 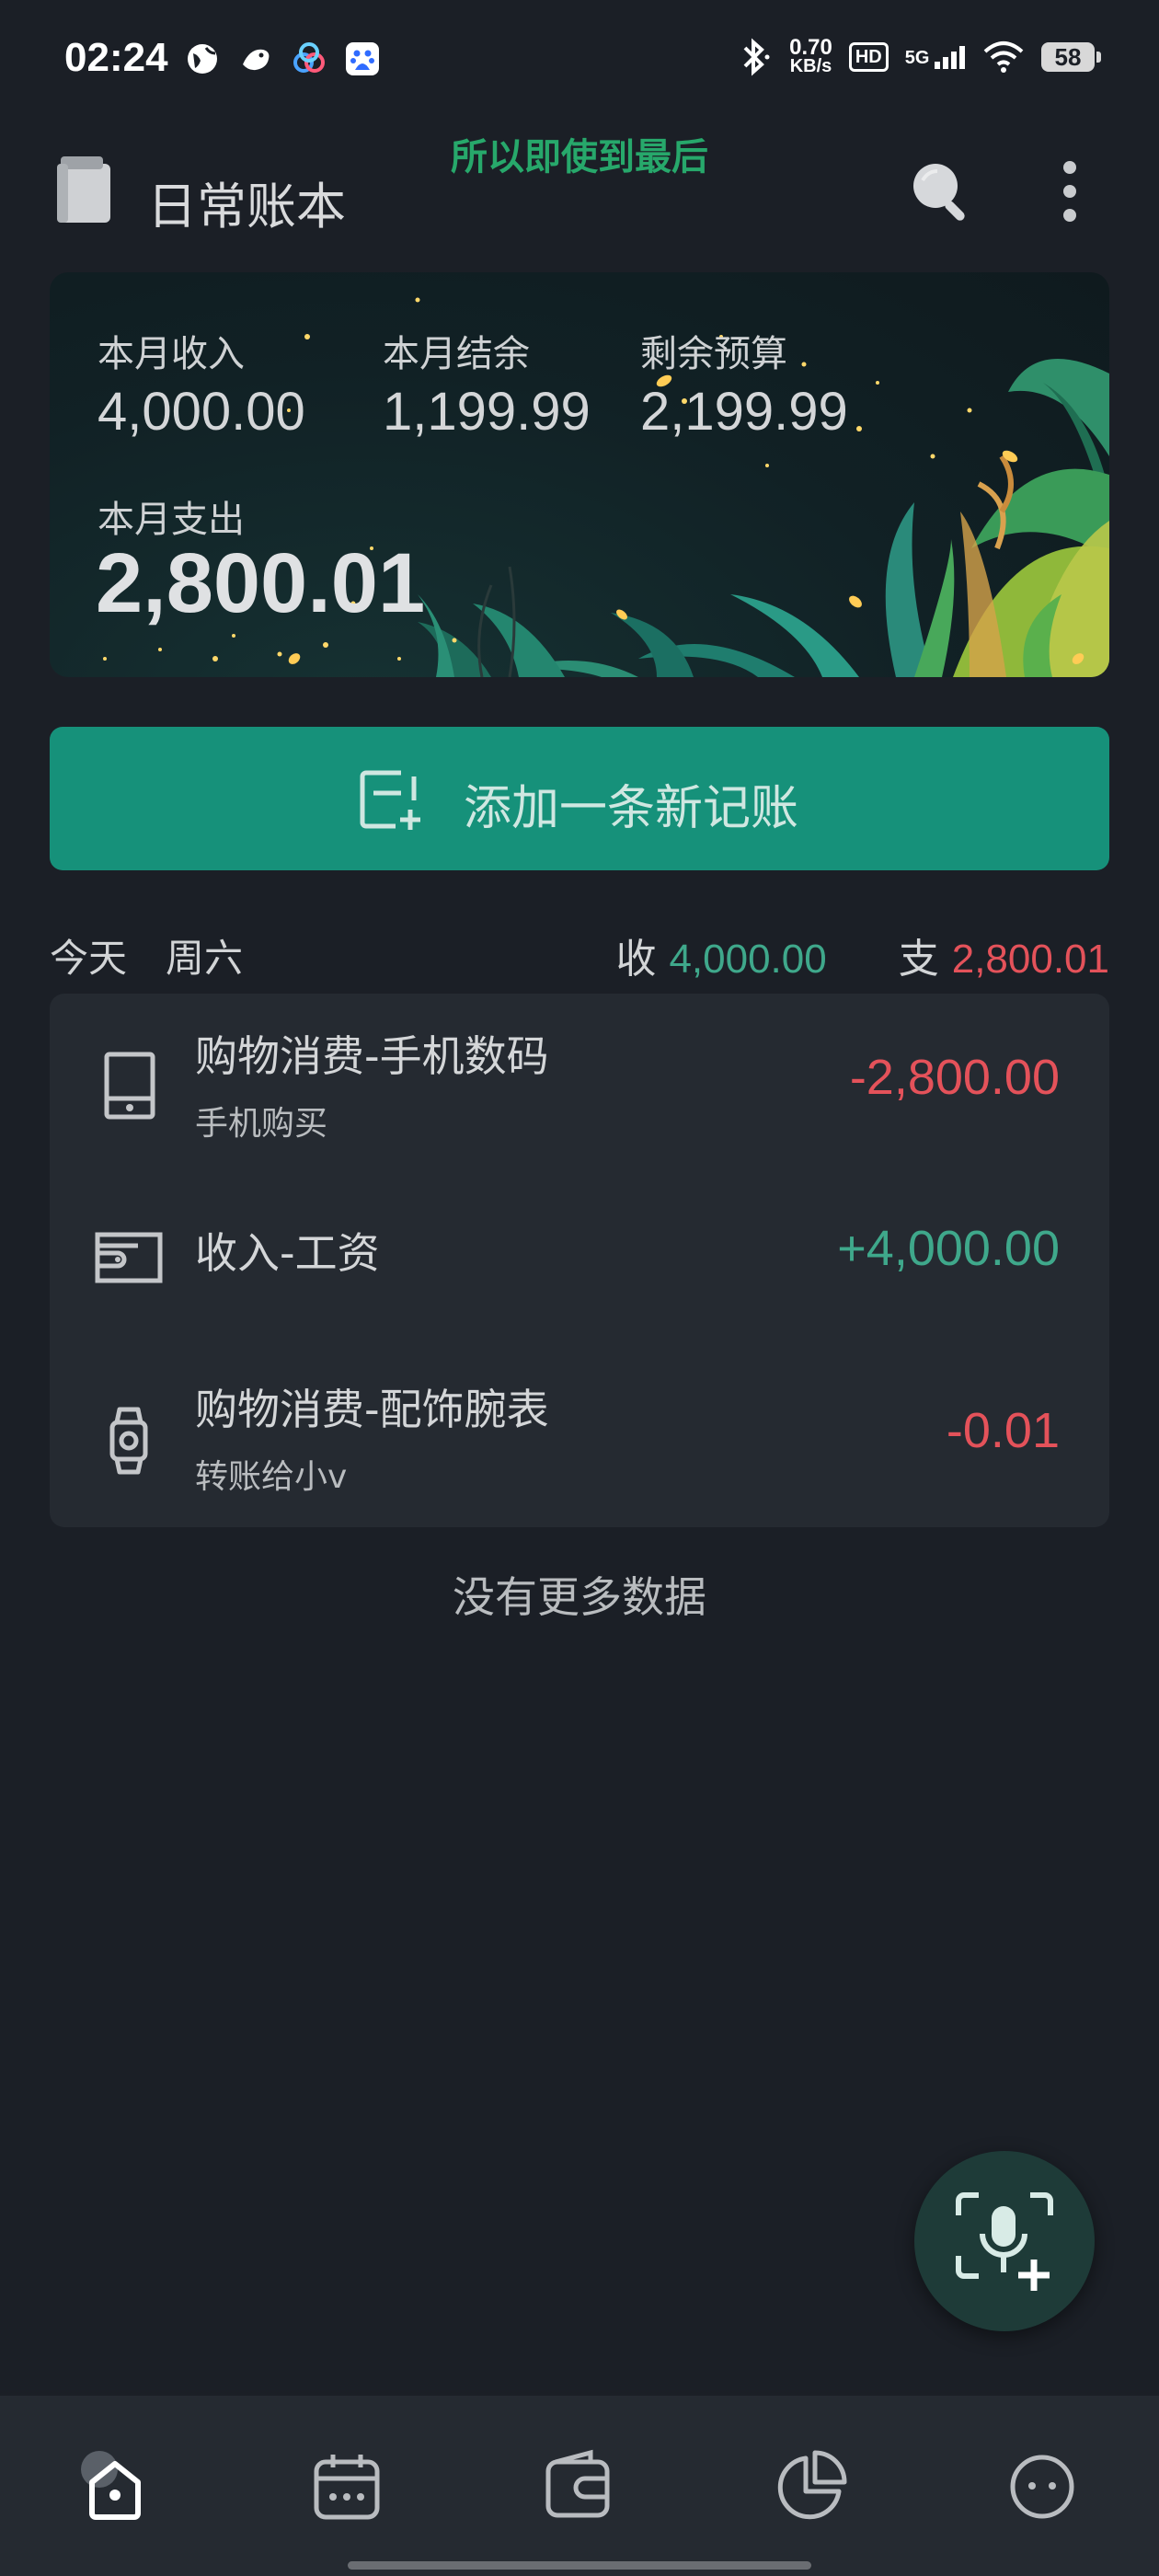 What do you see at coordinates (201, 412) in the screenshot?
I see `income-value: 4,000.00` at bounding box center [201, 412].